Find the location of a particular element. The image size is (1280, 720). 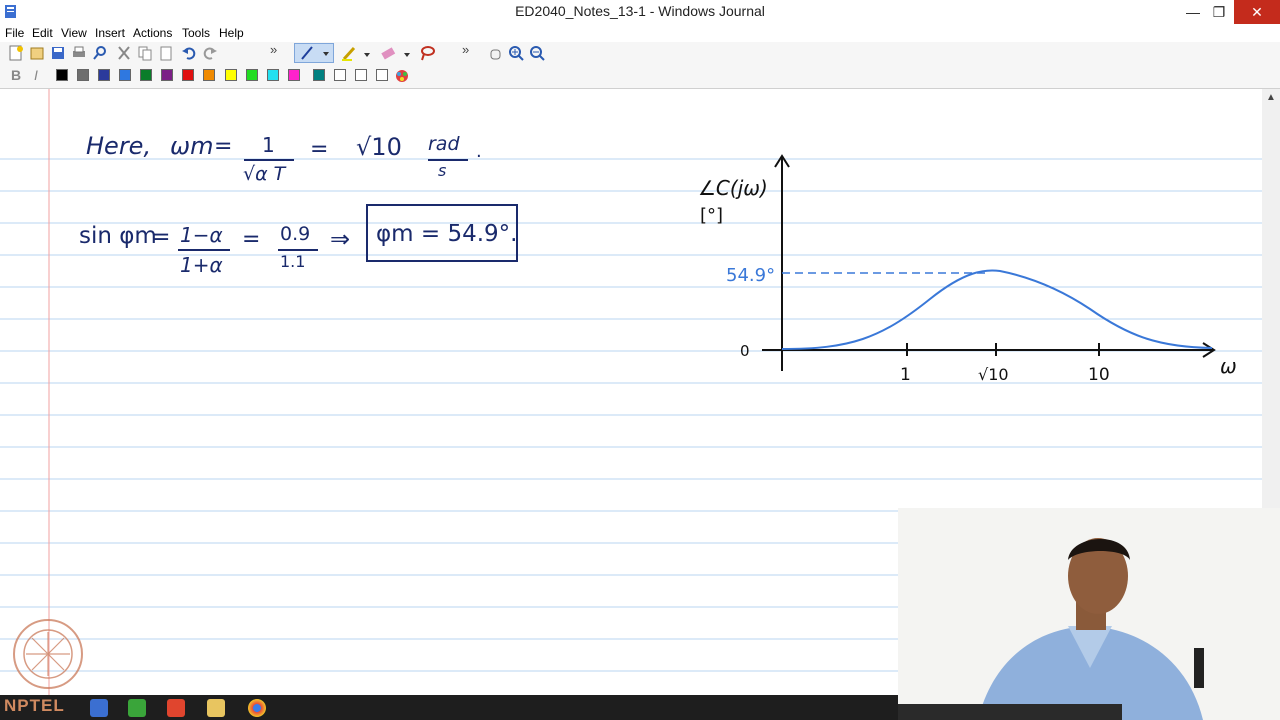

open-icon is located at coordinates (37, 53).